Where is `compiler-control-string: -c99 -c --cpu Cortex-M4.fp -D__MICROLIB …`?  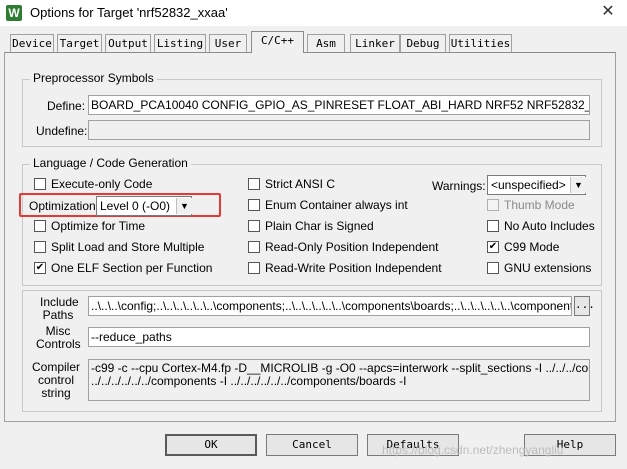
compiler-control-string: -c99 -c --cpu Cortex-M4.fp -D__MICROLIB … is located at coordinates (339, 380).